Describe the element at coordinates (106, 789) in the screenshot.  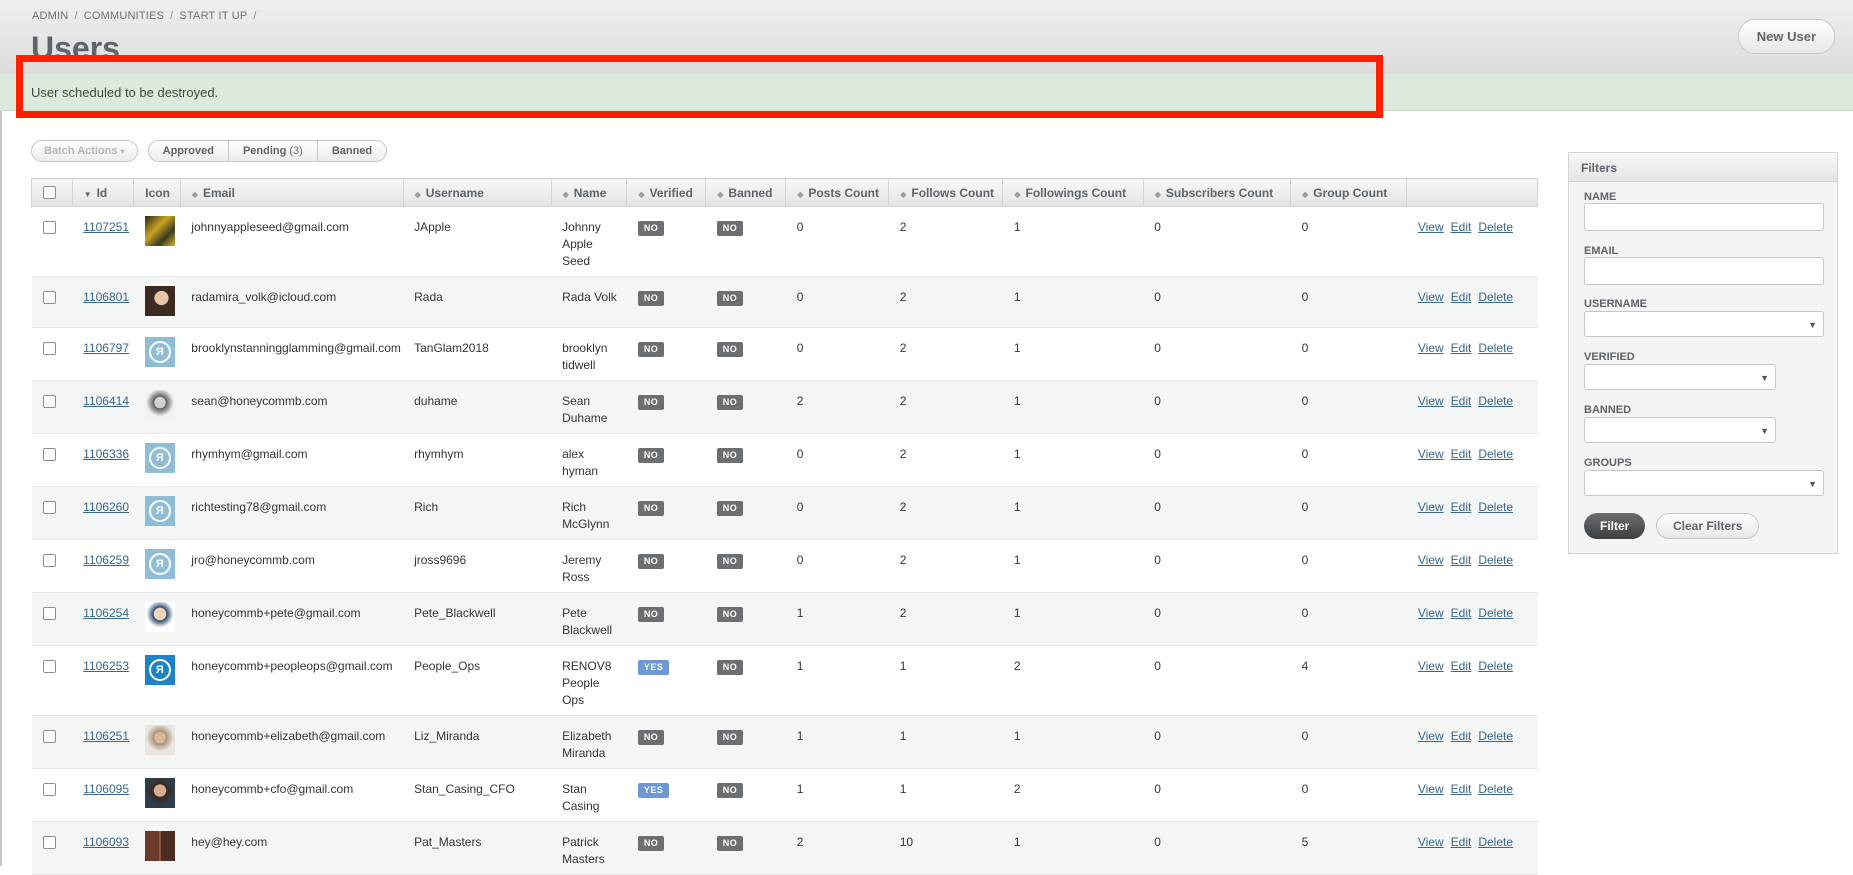
I see `user-id-link: 1106095` at that location.